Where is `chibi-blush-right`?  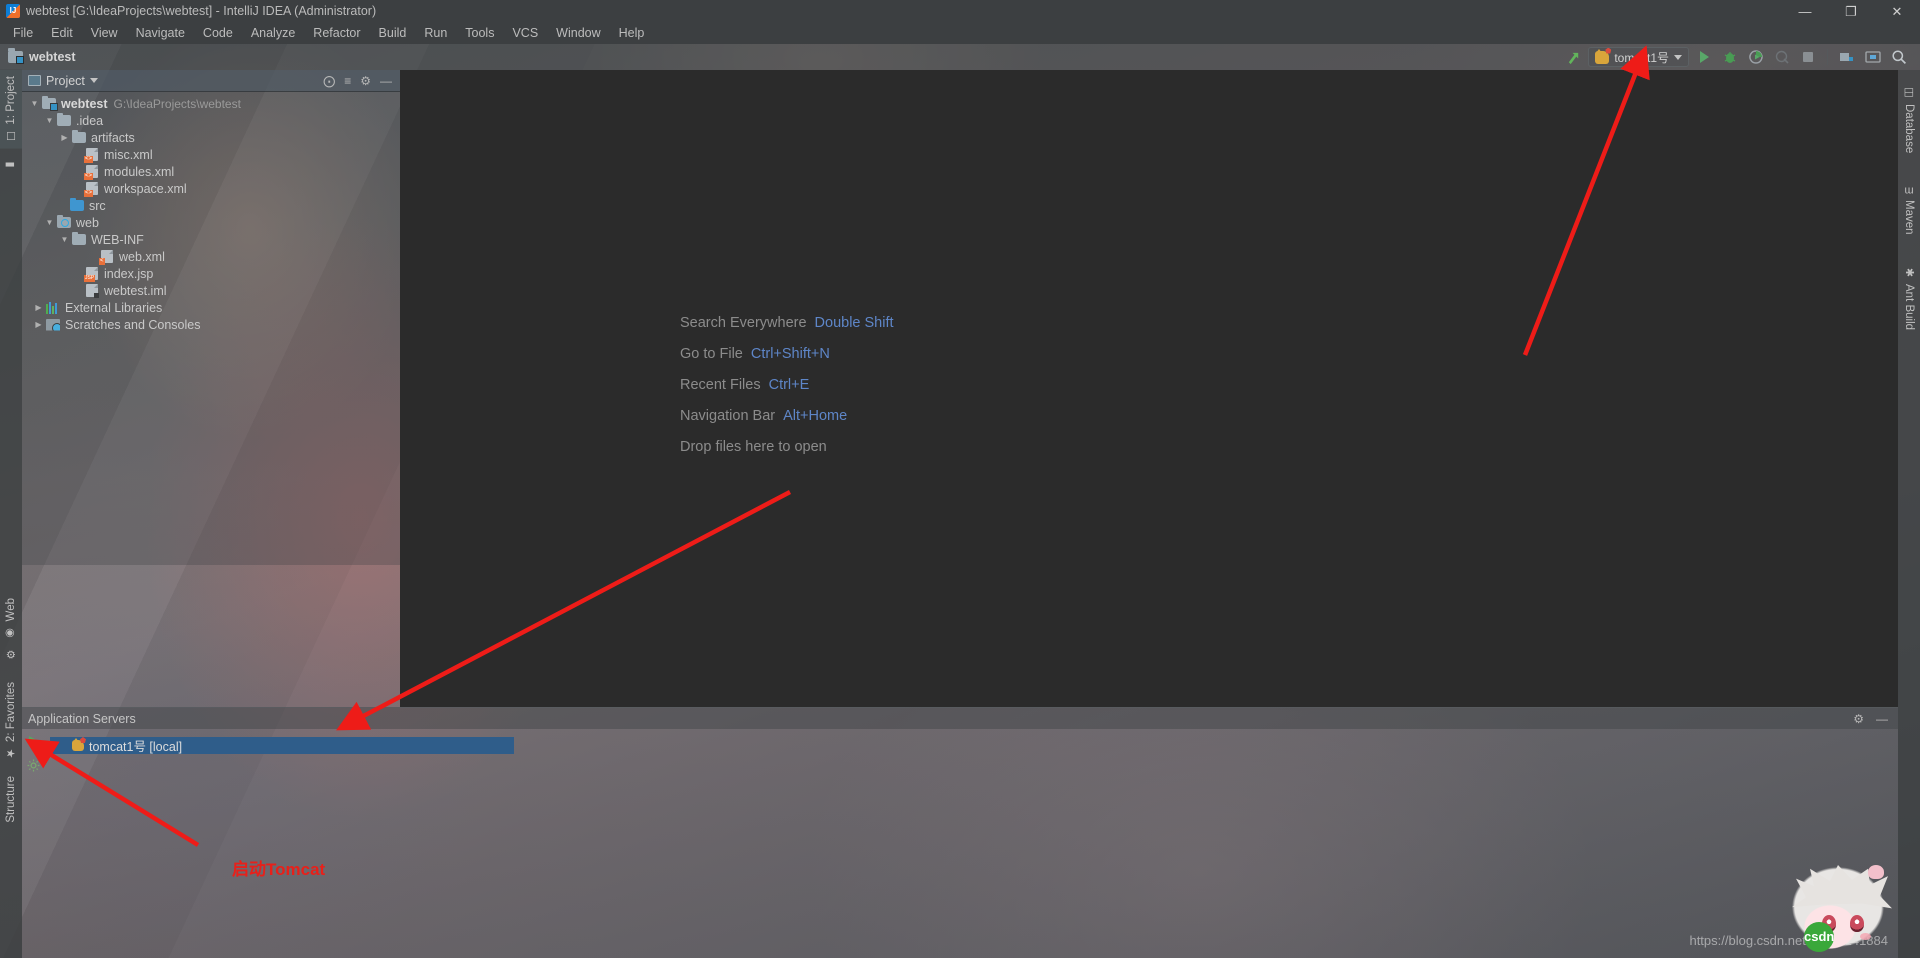
chibi-blush-right is located at coordinates (1865, 936).